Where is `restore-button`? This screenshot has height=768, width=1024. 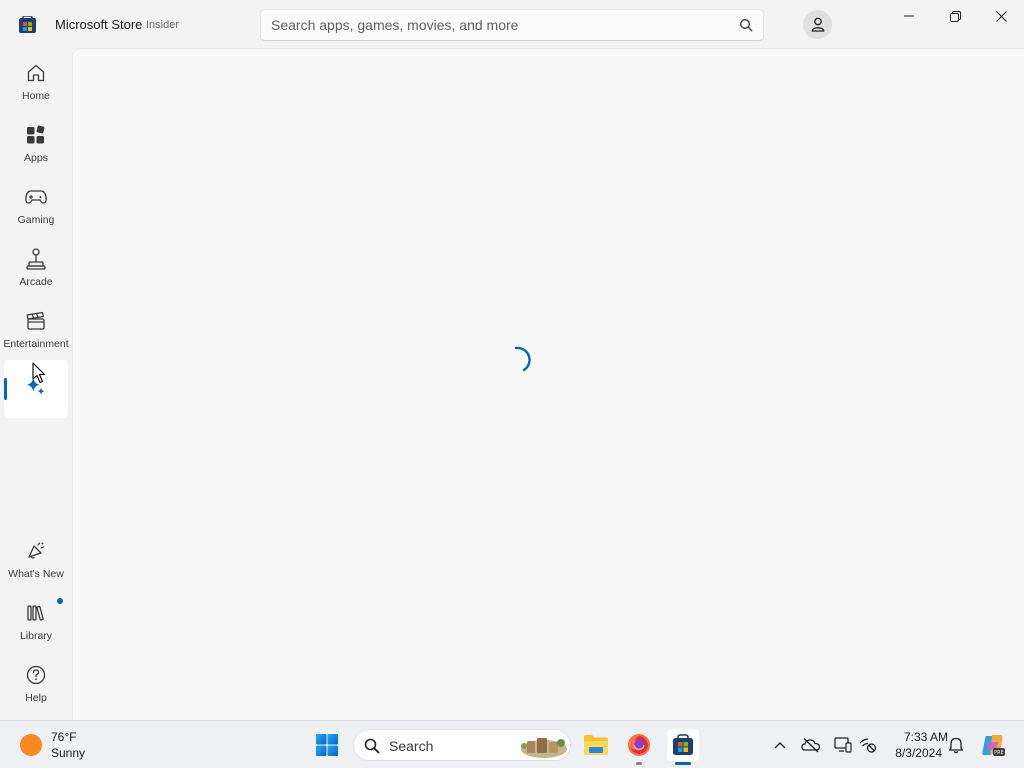 restore-button is located at coordinates (955, 16).